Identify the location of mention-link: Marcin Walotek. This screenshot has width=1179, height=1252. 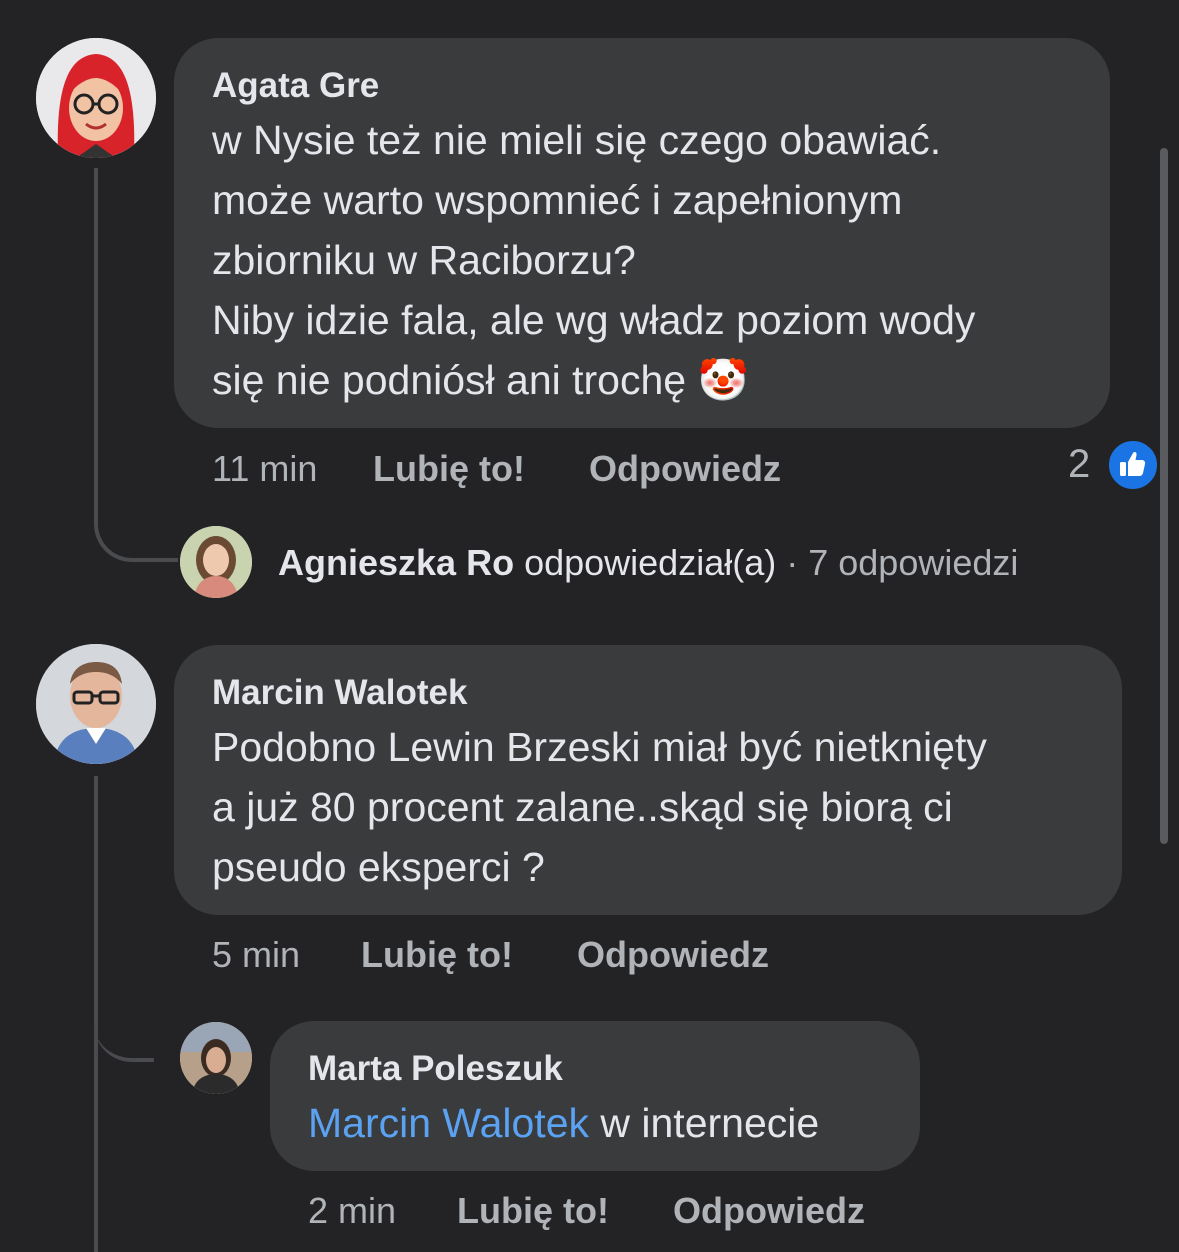
(448, 1123).